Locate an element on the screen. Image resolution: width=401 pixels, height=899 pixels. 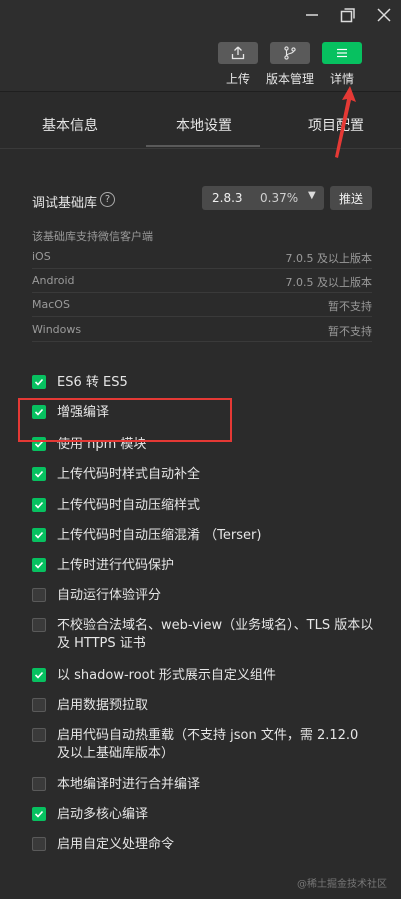
setting-label: 上传代码时自动压缩样式 is located at coordinates (129, 505).